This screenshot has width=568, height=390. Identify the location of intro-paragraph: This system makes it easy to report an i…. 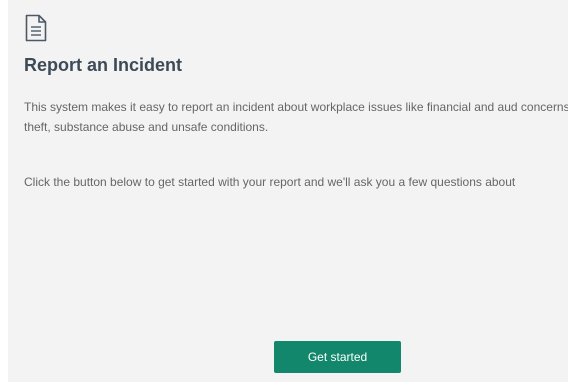
(296, 117).